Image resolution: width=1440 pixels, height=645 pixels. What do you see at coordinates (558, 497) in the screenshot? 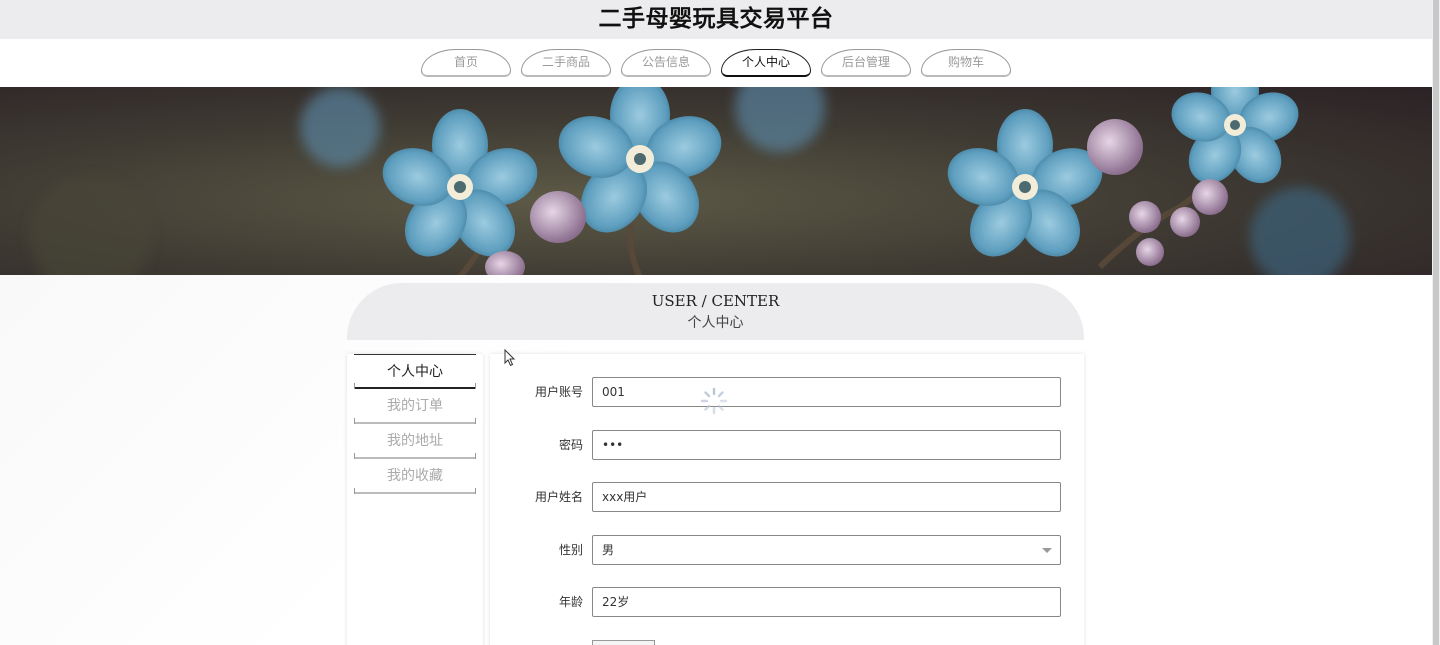
I see `name-label: 用户姓名` at bounding box center [558, 497].